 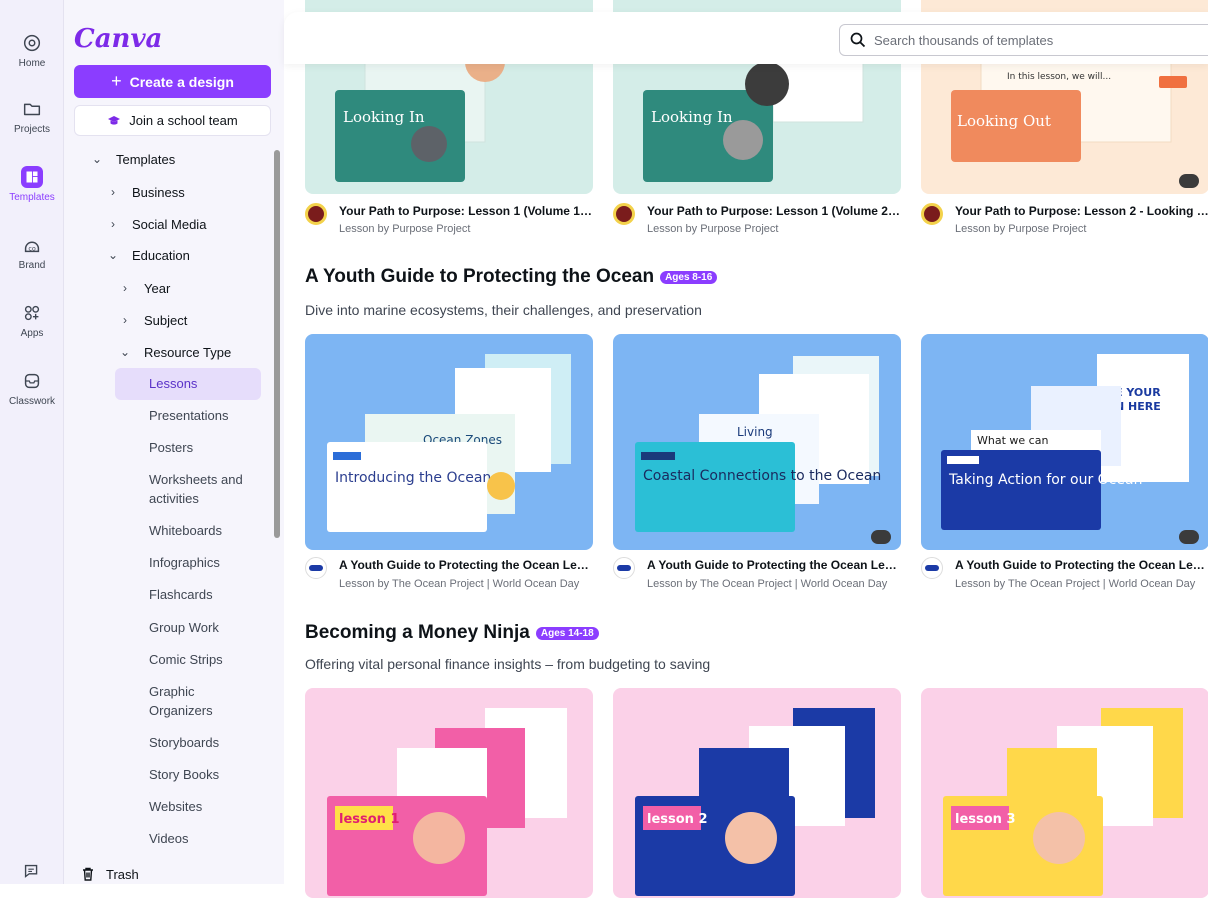 I want to click on tree-leaf-group-work: Group Work, so click(x=184, y=627).